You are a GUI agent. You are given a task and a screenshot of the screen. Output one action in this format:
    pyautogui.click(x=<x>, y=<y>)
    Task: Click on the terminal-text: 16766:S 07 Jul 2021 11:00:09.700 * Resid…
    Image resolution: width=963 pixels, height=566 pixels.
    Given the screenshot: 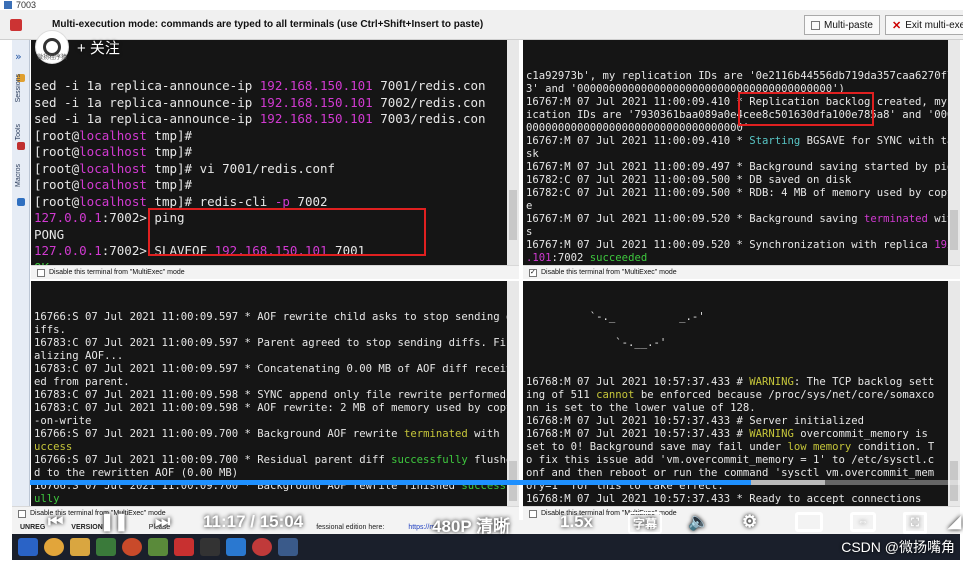 What is the action you would take?
    pyautogui.click(x=213, y=460)
    